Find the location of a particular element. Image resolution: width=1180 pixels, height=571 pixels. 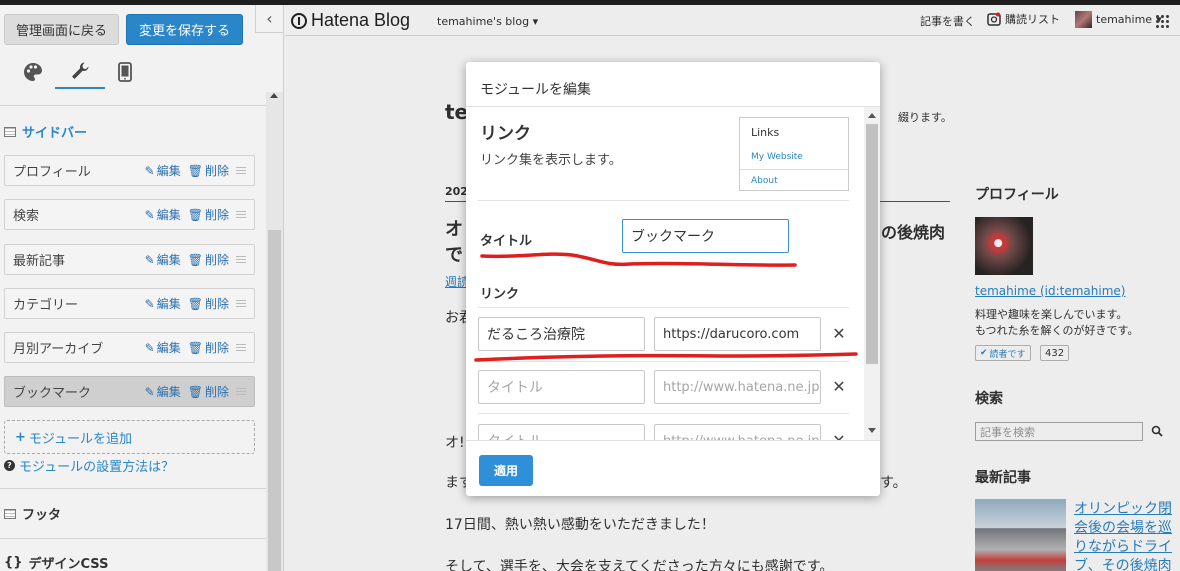

tab-smartphone is located at coordinates (125, 72).